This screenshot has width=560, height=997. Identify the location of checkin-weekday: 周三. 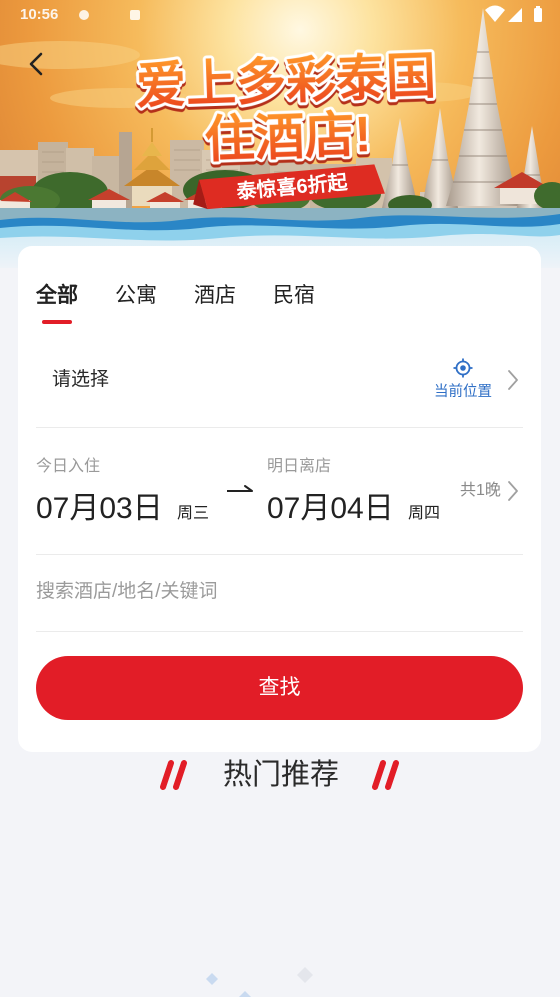
(193, 513).